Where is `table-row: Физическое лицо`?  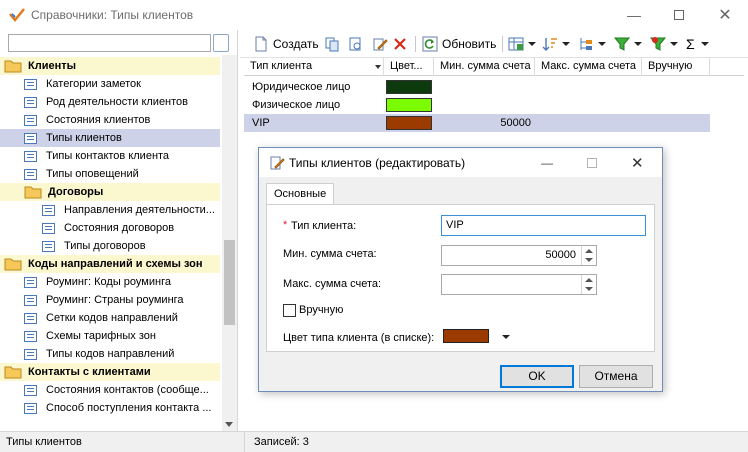
table-row: Физическое лицо is located at coordinates (477, 105).